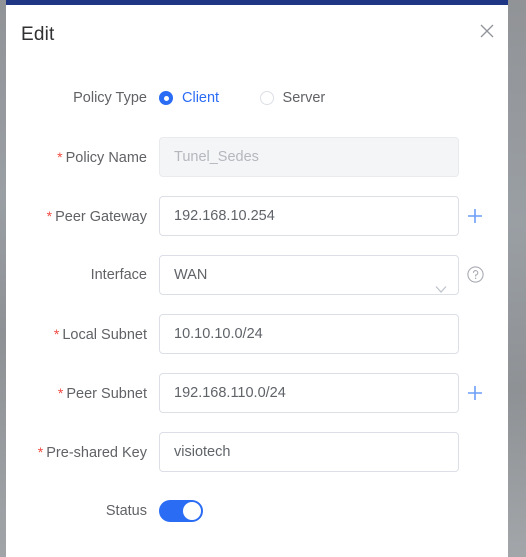 This screenshot has height=557, width=526. I want to click on radio-label-client: Client, so click(201, 98).